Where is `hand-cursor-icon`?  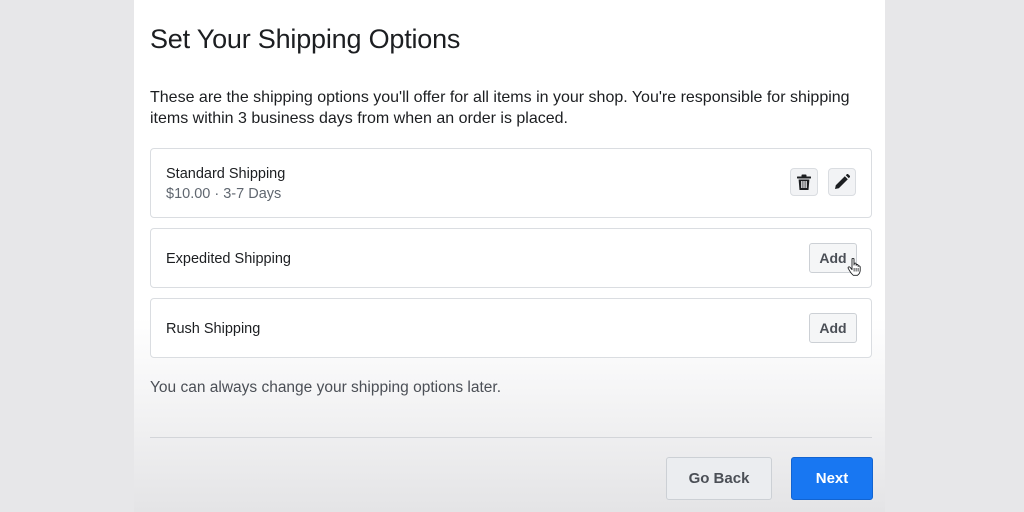
hand-cursor-icon is located at coordinates (854, 267).